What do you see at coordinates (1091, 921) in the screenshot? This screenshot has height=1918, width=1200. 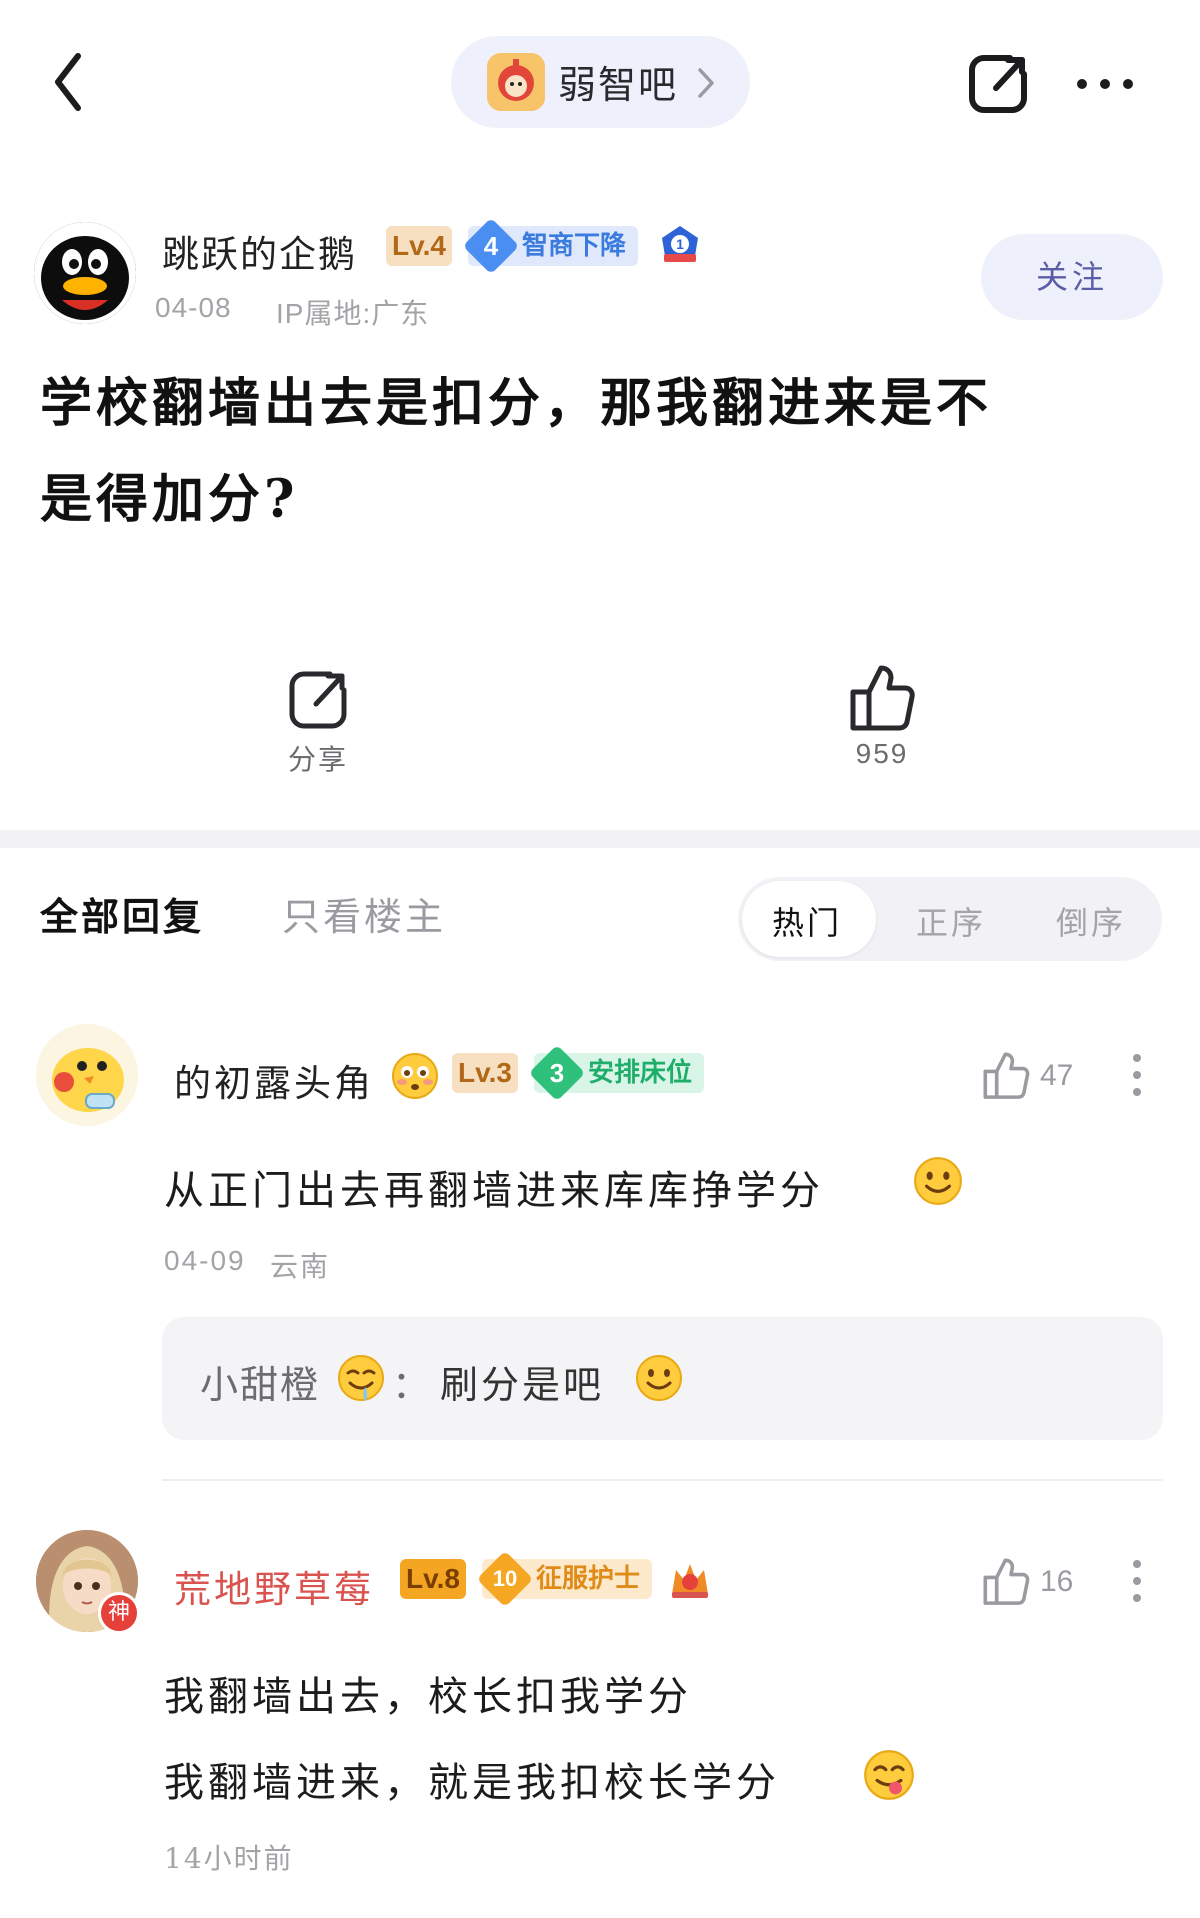 I see `sort-descending: 倒序` at bounding box center [1091, 921].